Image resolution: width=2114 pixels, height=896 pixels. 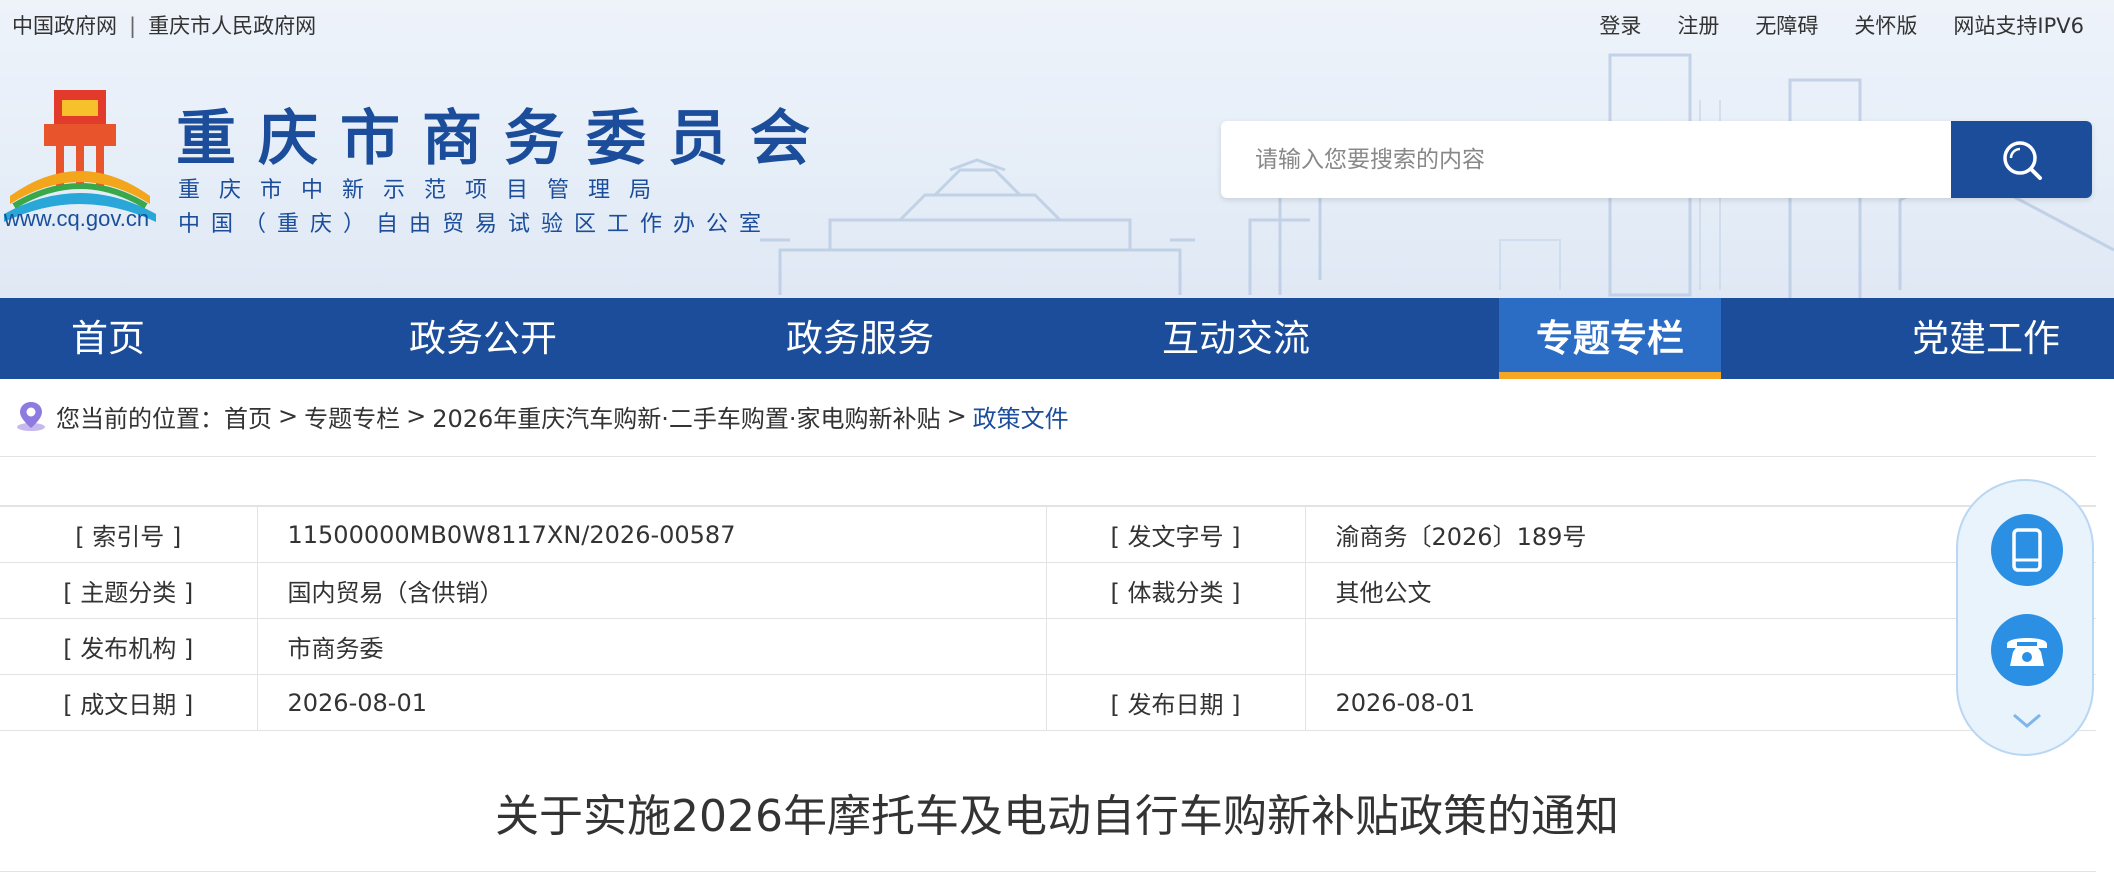 I want to click on search-icon, so click(x=2022, y=160).